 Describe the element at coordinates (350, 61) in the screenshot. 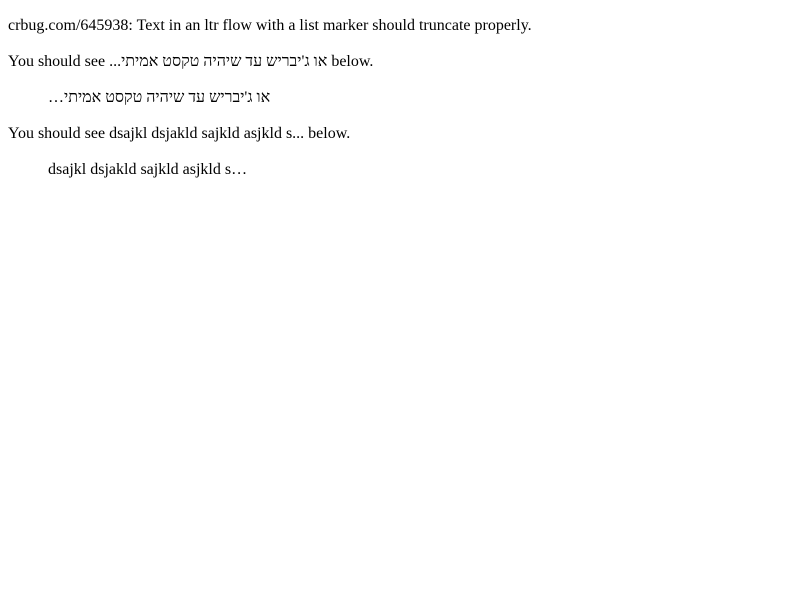

I see `hebrew-instruction-suffix: below.` at that location.